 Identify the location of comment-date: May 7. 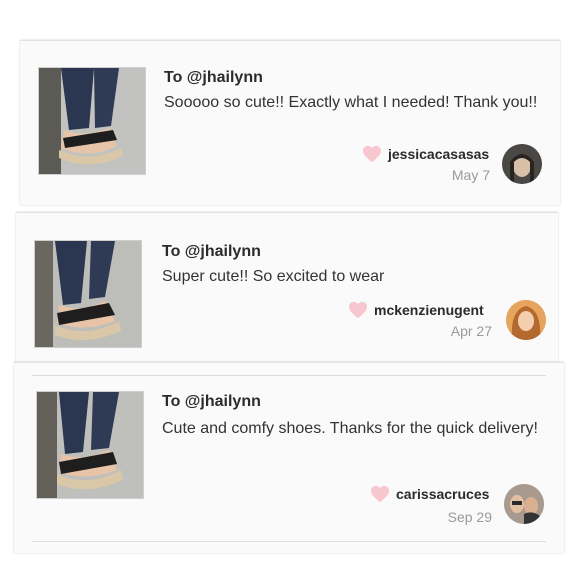
(470, 175).